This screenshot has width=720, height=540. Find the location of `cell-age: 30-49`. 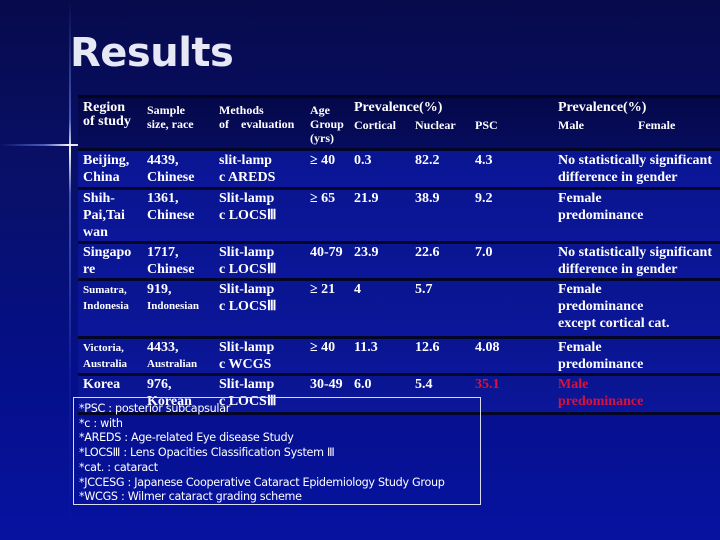

cell-age: 30-49 is located at coordinates (326, 384).